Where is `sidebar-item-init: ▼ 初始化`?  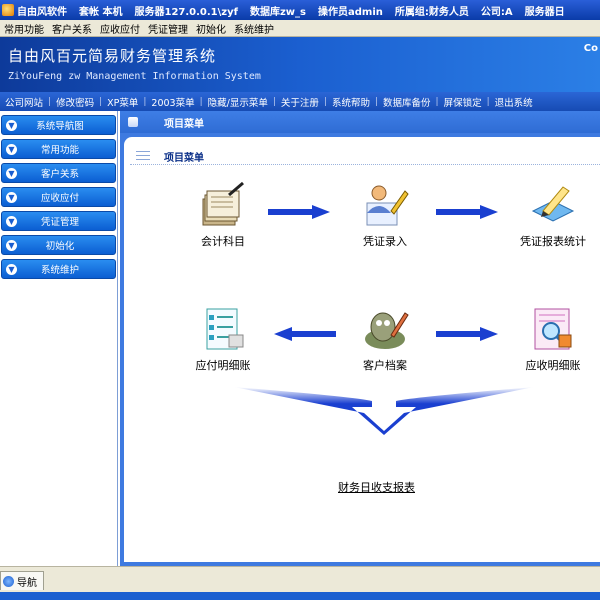 sidebar-item-init: ▼ 初始化 is located at coordinates (58, 245).